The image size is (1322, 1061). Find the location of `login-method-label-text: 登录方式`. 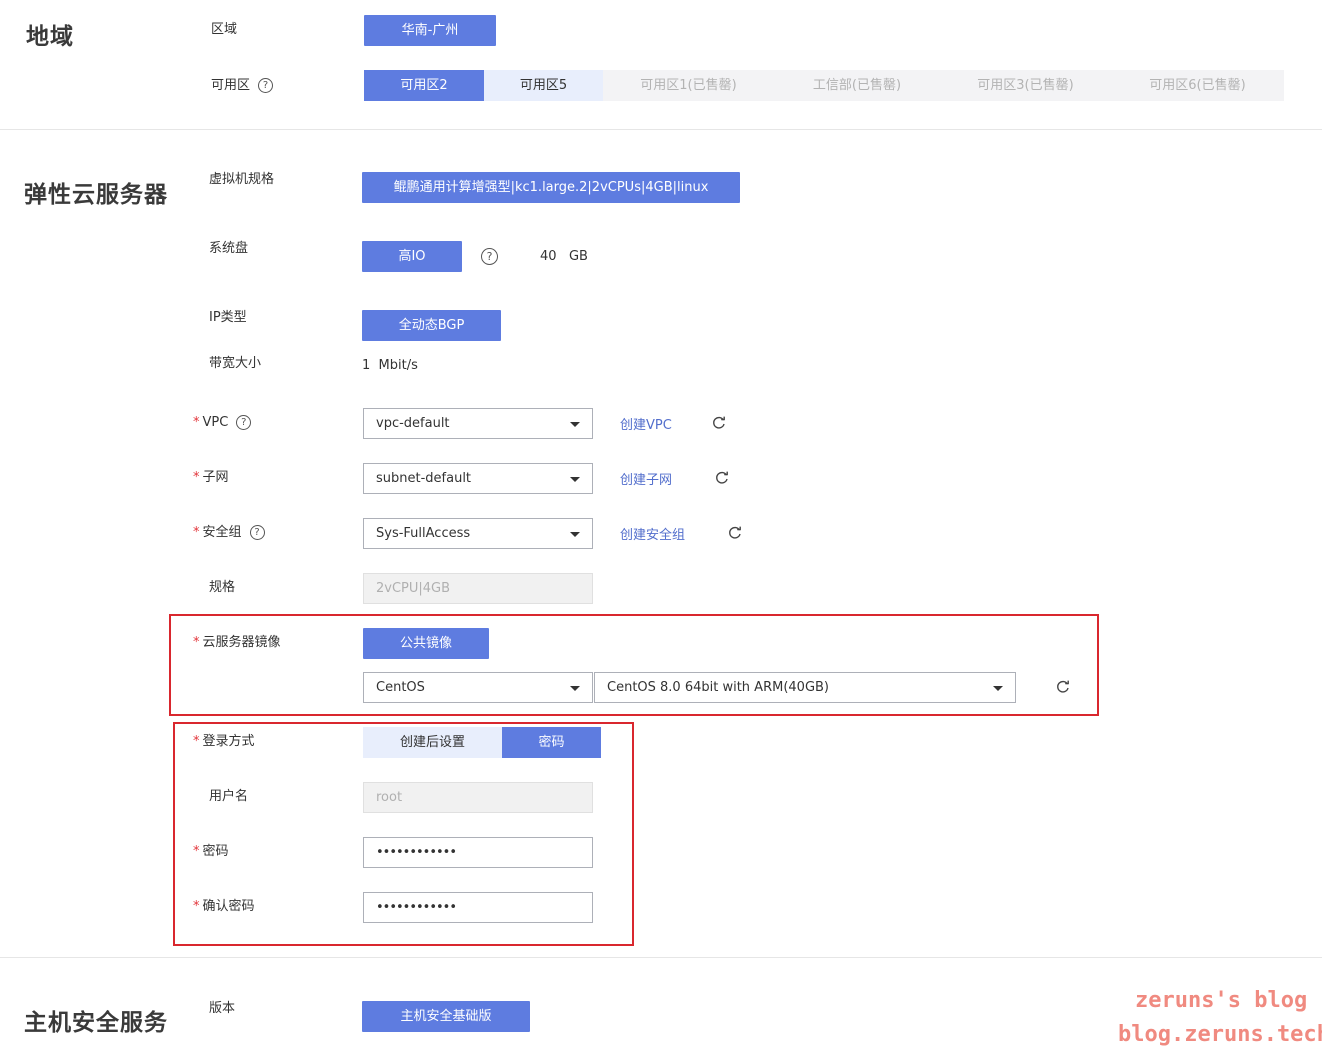

login-method-label-text: 登录方式 is located at coordinates (228, 741).